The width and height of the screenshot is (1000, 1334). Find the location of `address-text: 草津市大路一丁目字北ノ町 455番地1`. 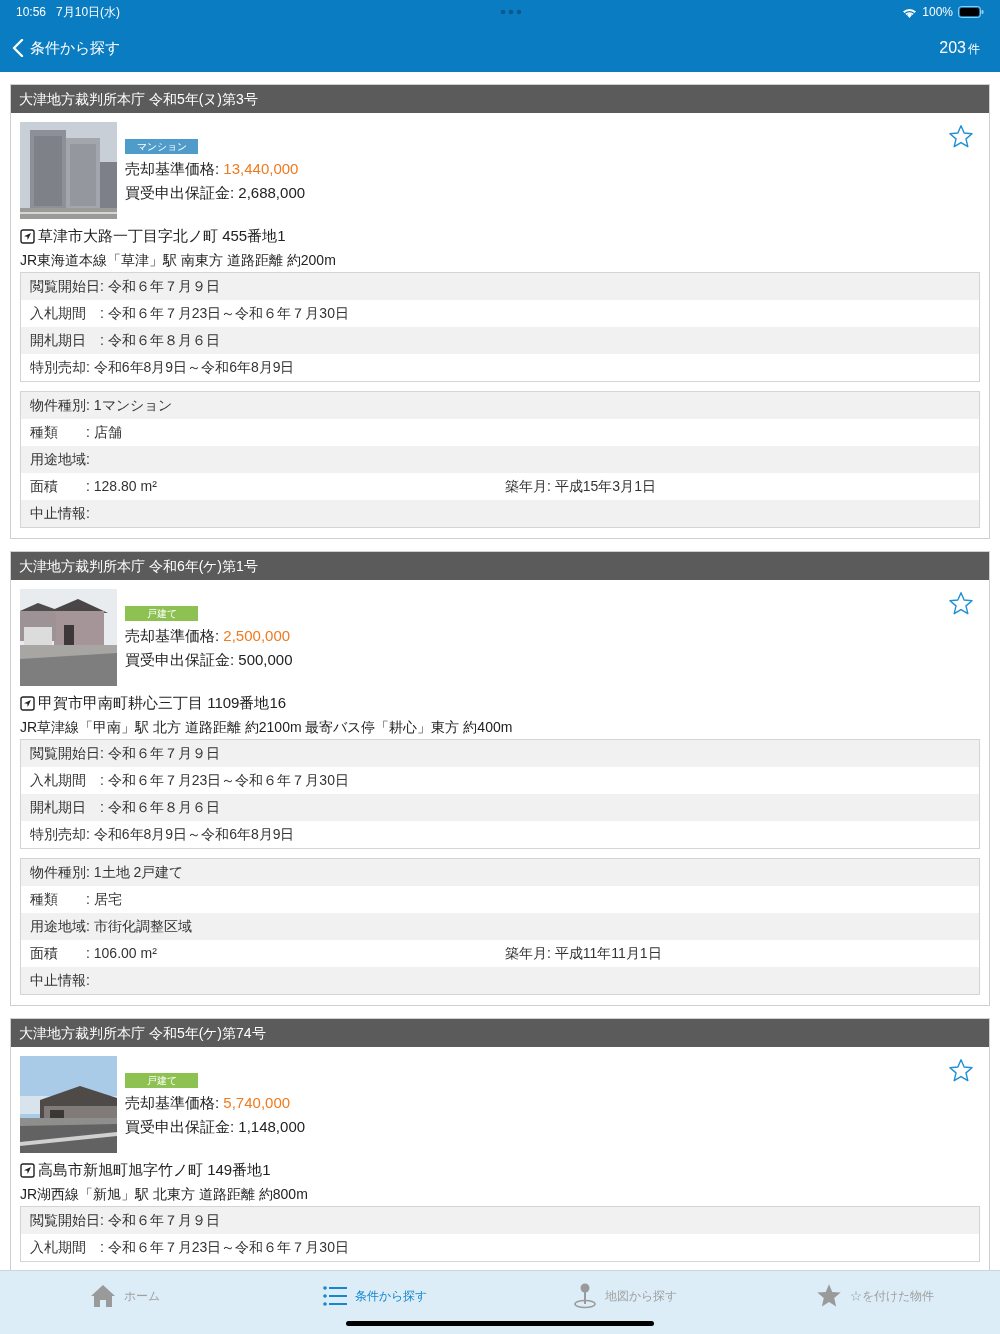

address-text: 草津市大路一丁目字北ノ町 455番地1 is located at coordinates (162, 235).